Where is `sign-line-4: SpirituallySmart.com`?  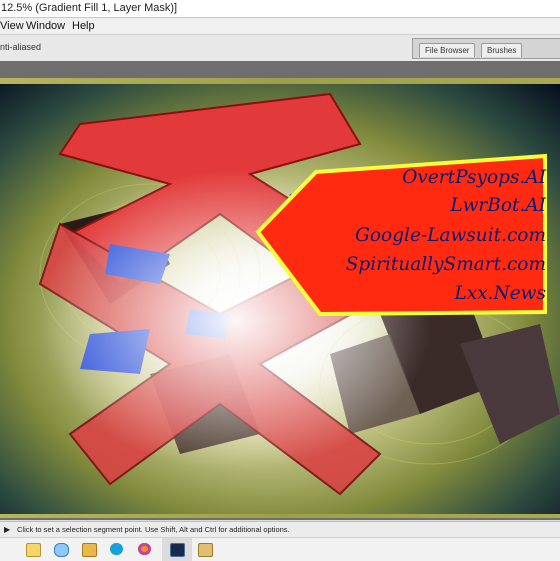
sign-line-4: SpirituallySmart.com is located at coordinates (445, 264).